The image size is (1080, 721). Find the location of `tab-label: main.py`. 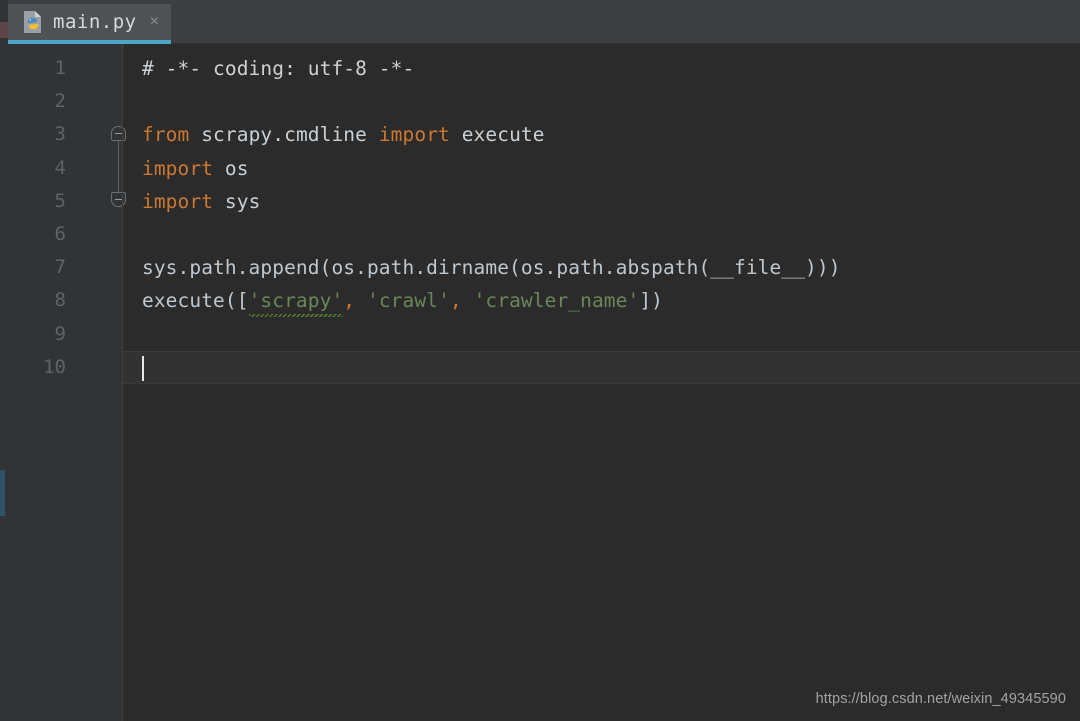

tab-label: main.py is located at coordinates (95, 22).